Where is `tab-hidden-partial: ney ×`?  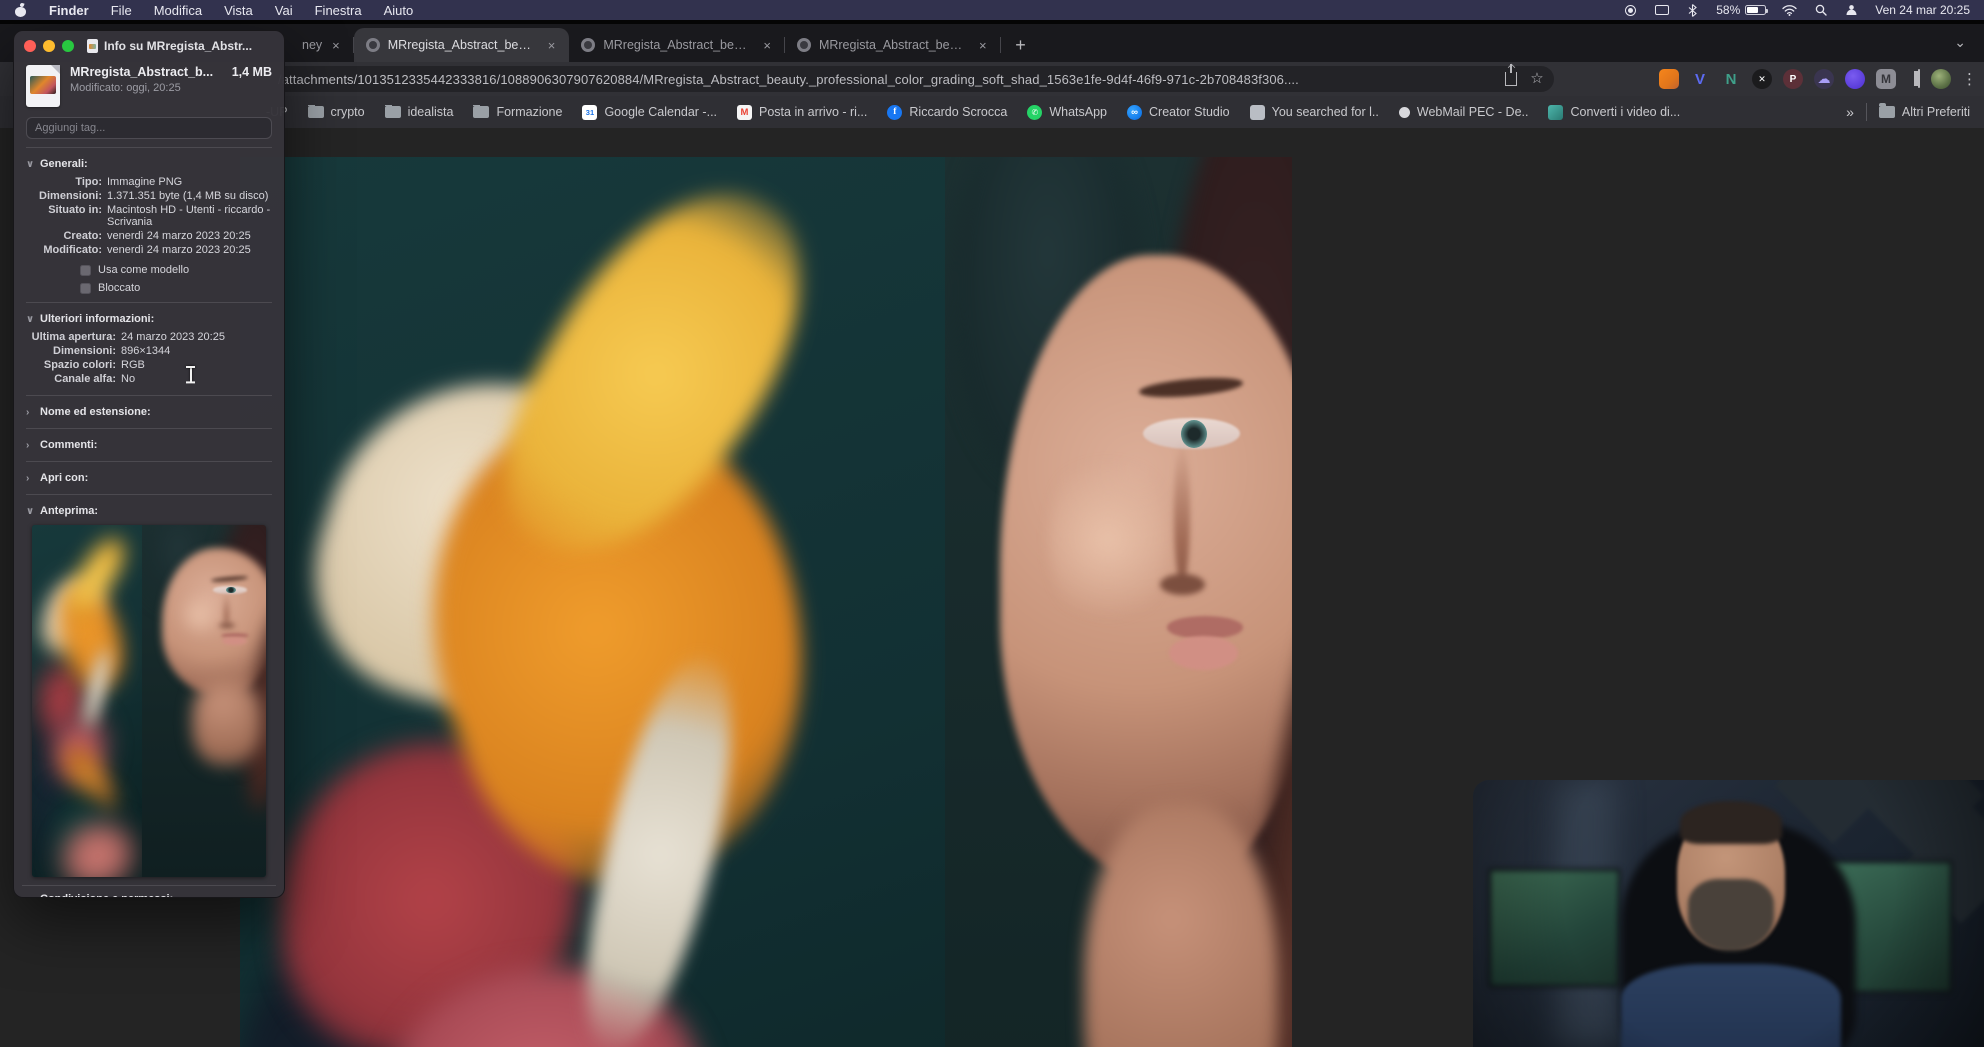 tab-hidden-partial: ney × is located at coordinates (322, 45).